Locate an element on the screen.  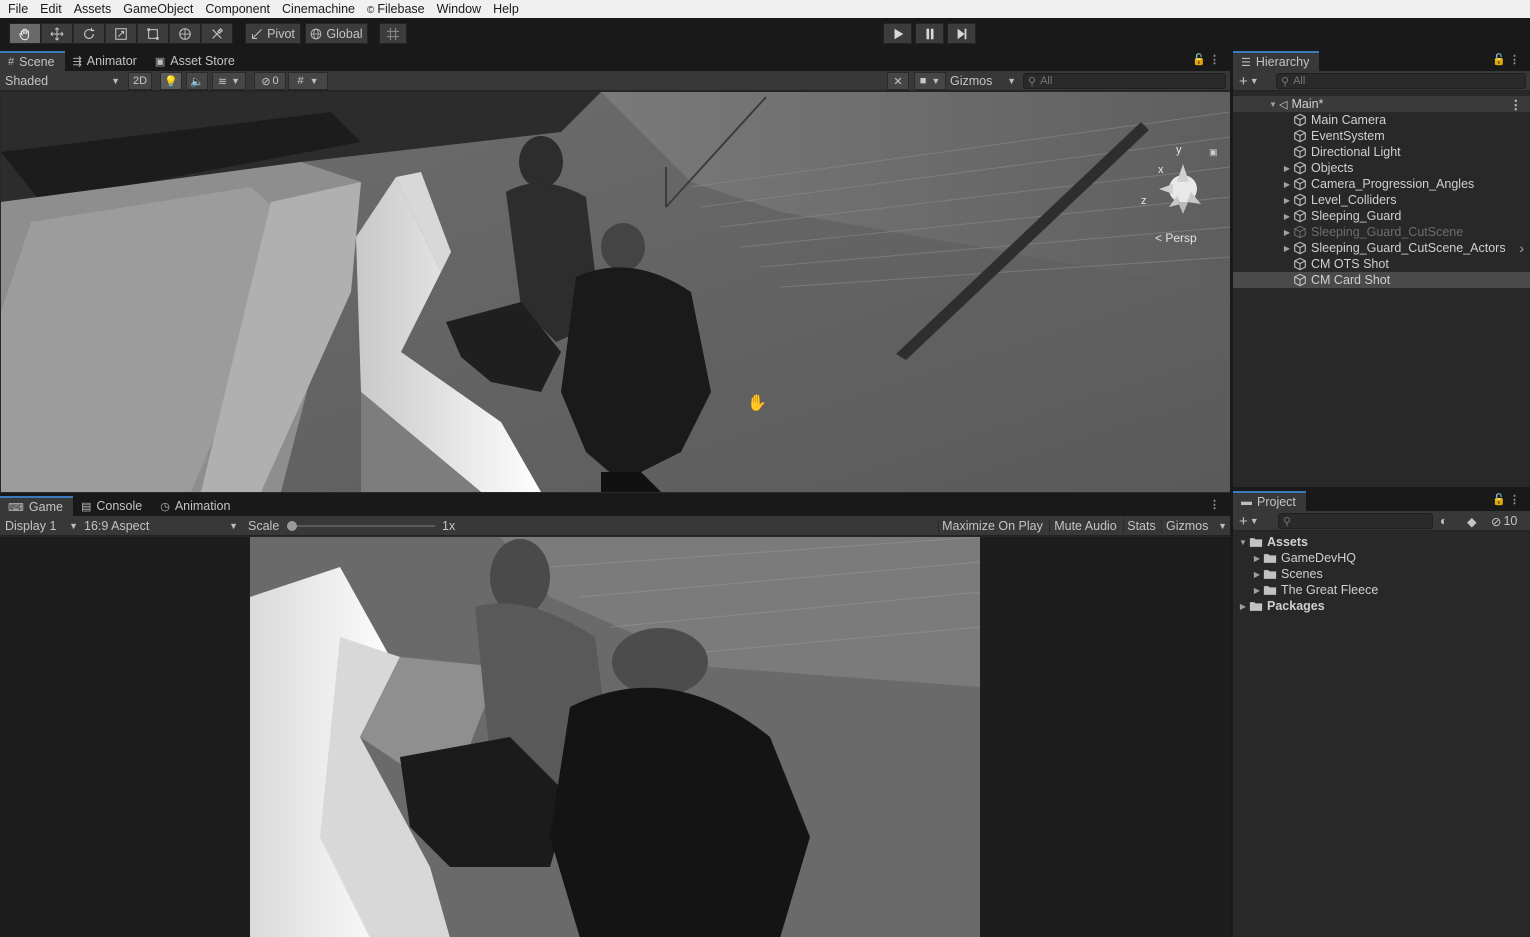
rect-tool-button is located at coordinates (153, 33).